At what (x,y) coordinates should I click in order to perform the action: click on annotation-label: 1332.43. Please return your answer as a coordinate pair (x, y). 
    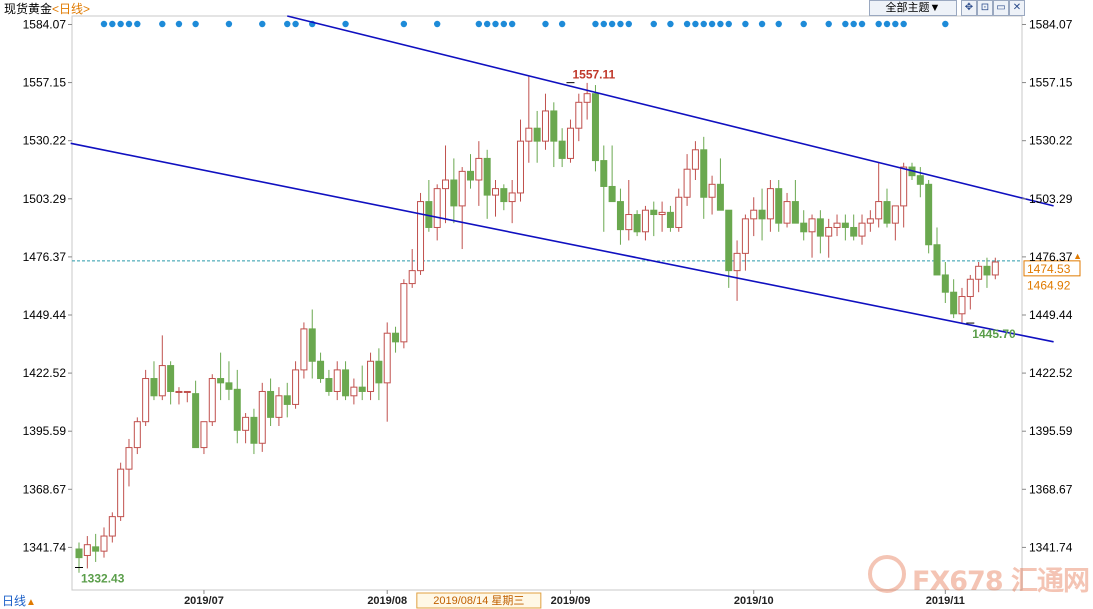
    Looking at the image, I should click on (103, 578).